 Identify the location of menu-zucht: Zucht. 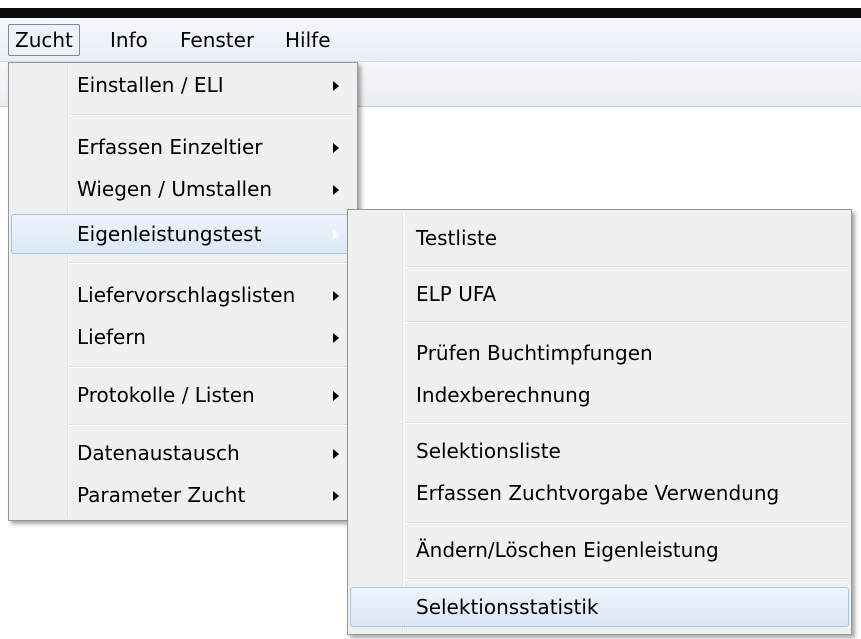
(44, 40).